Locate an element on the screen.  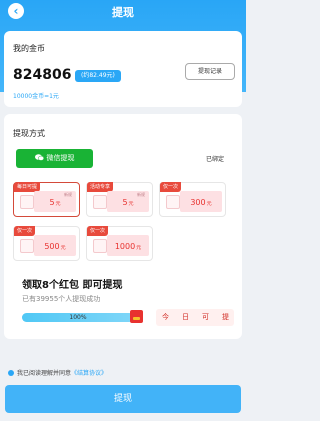
coins-label: 我的金币 is located at coordinates (29, 48).